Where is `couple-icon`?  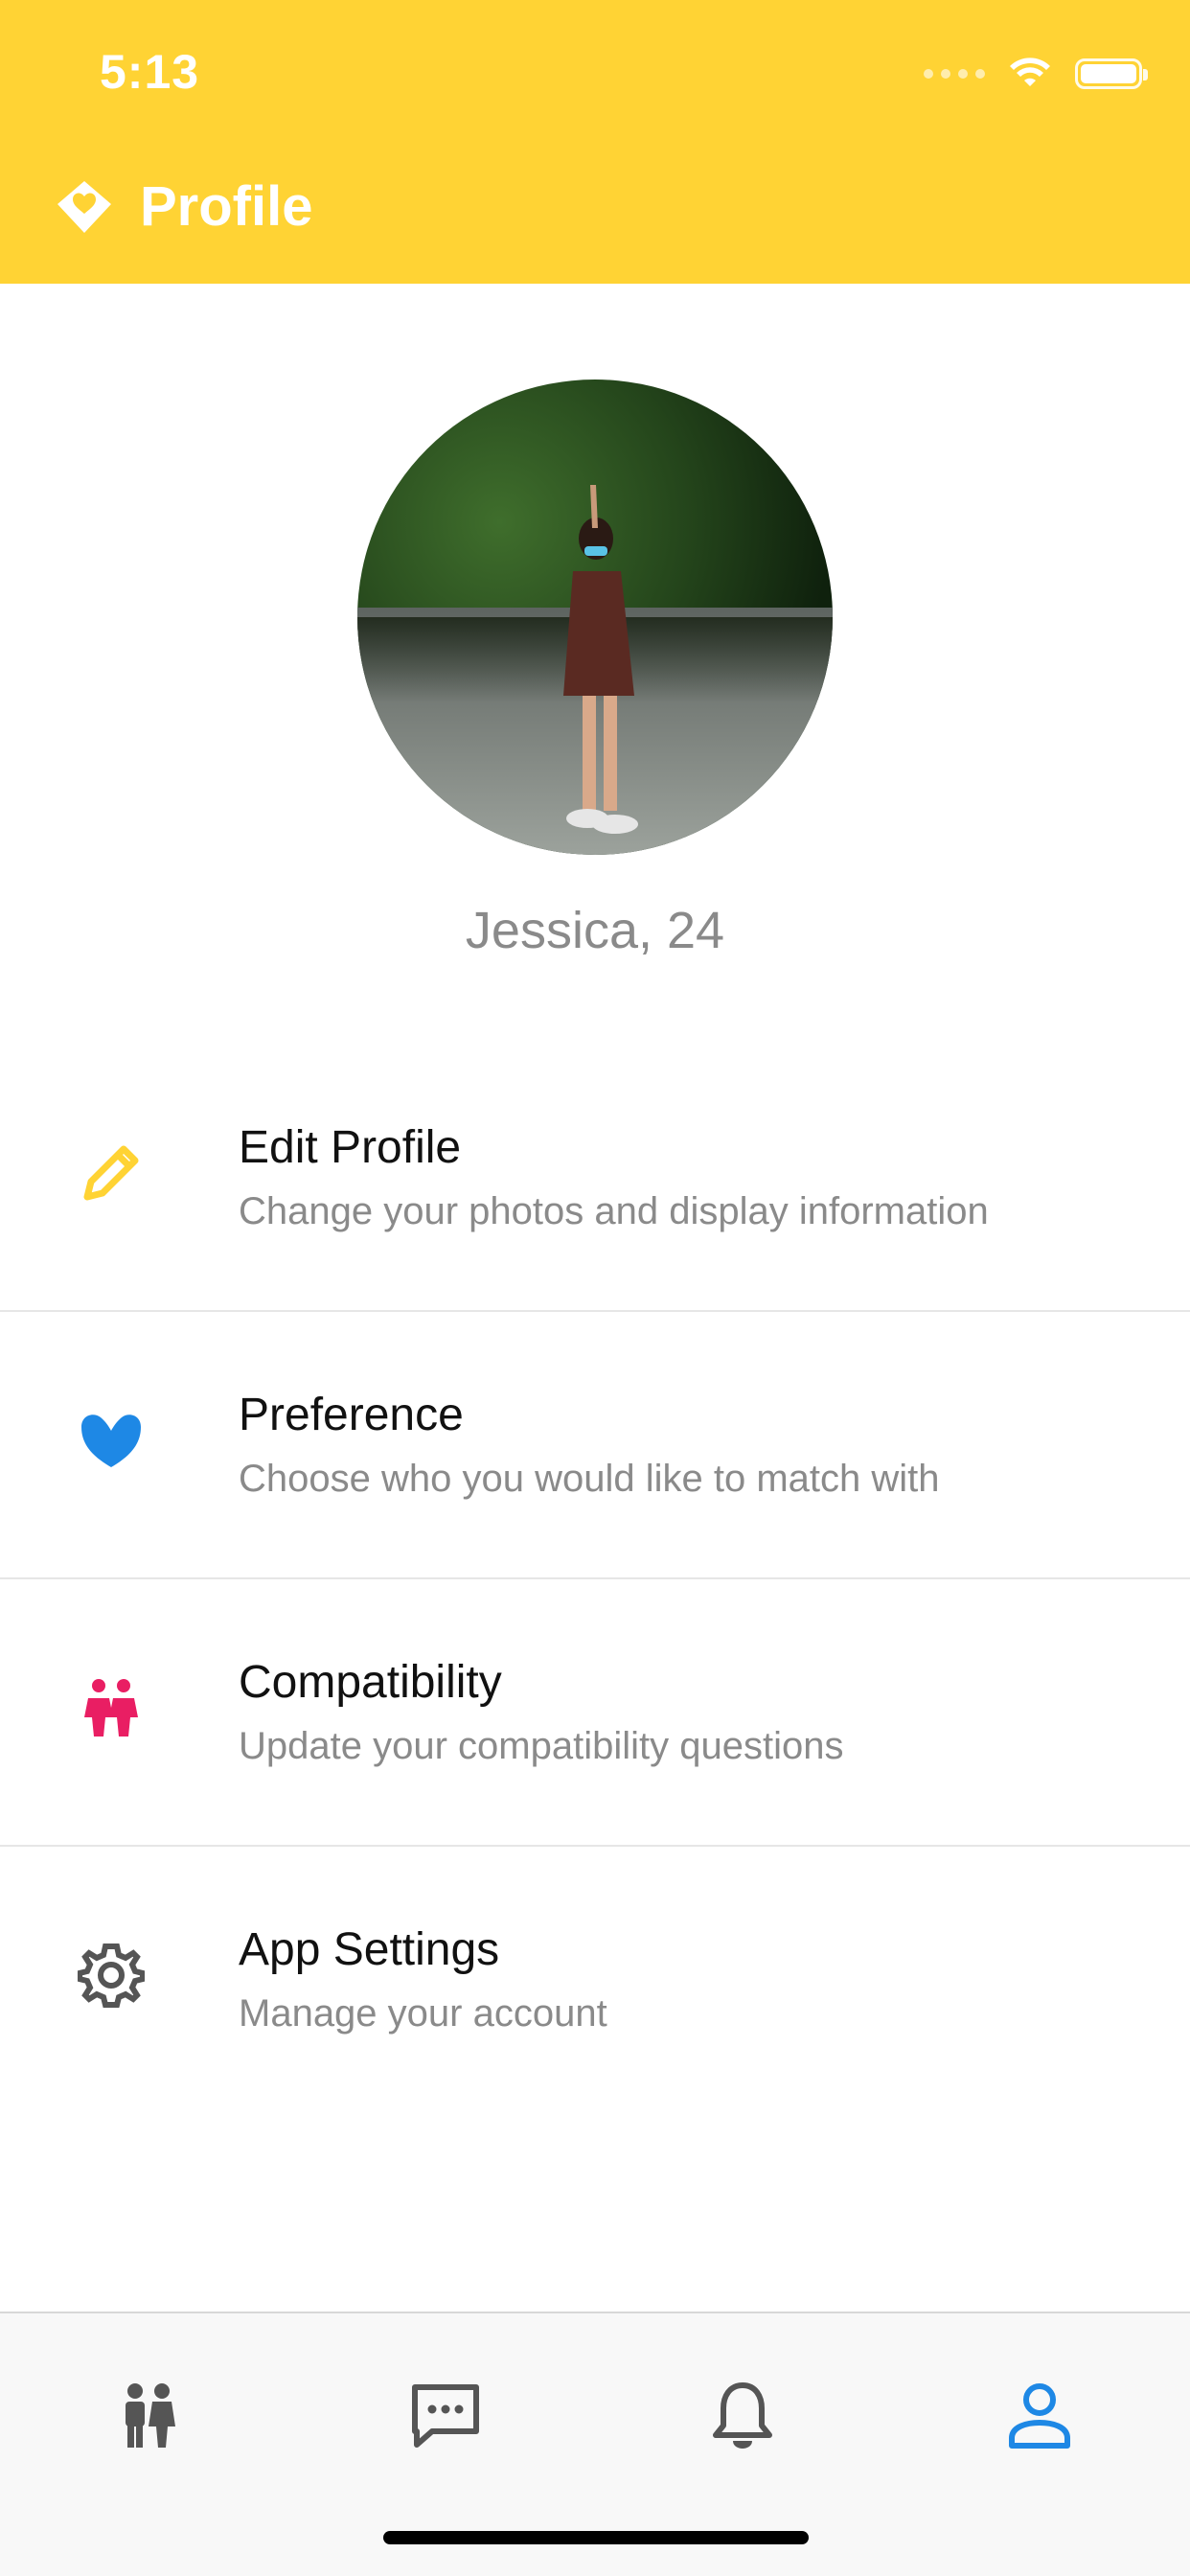 couple-icon is located at coordinates (111, 1707).